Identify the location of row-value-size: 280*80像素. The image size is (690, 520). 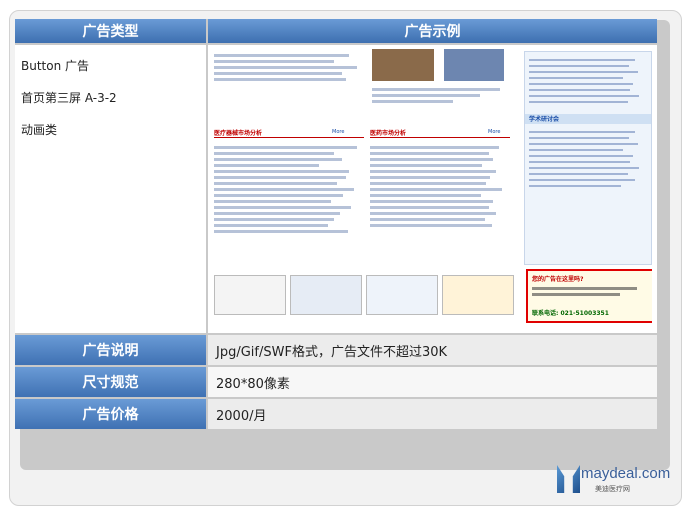
(432, 381).